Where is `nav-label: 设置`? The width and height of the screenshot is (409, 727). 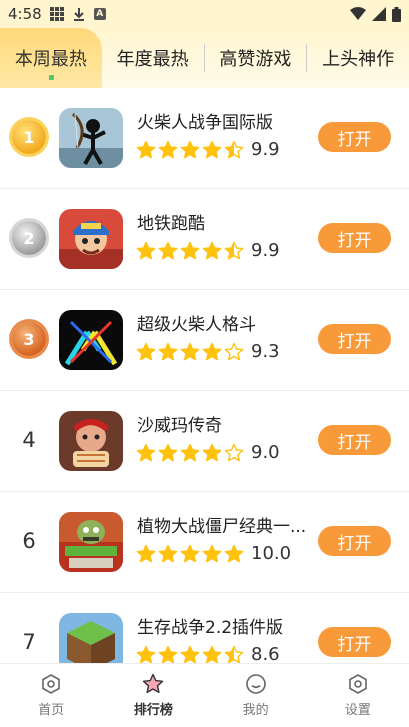 nav-label: 设置 is located at coordinates (357, 710).